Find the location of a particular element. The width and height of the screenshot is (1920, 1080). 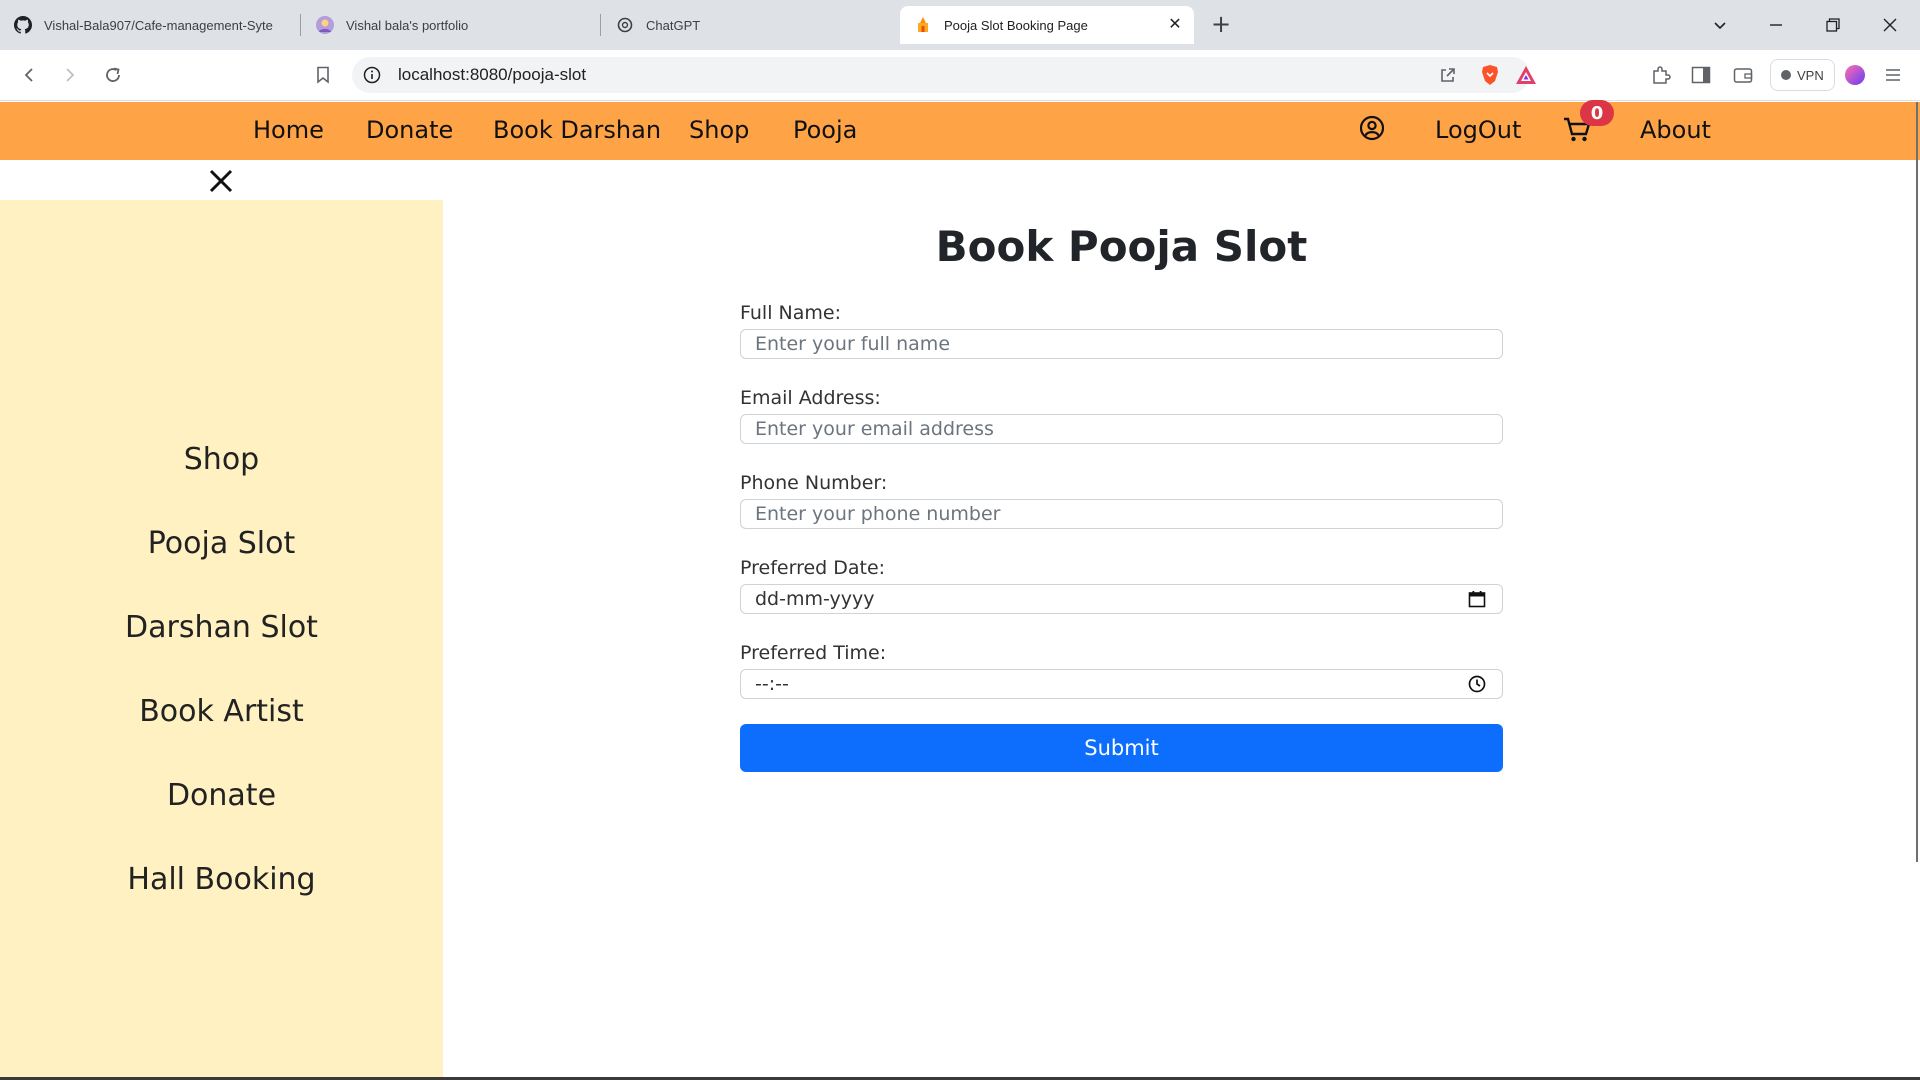

sidebar-item-donate: Donate is located at coordinates (221, 795).